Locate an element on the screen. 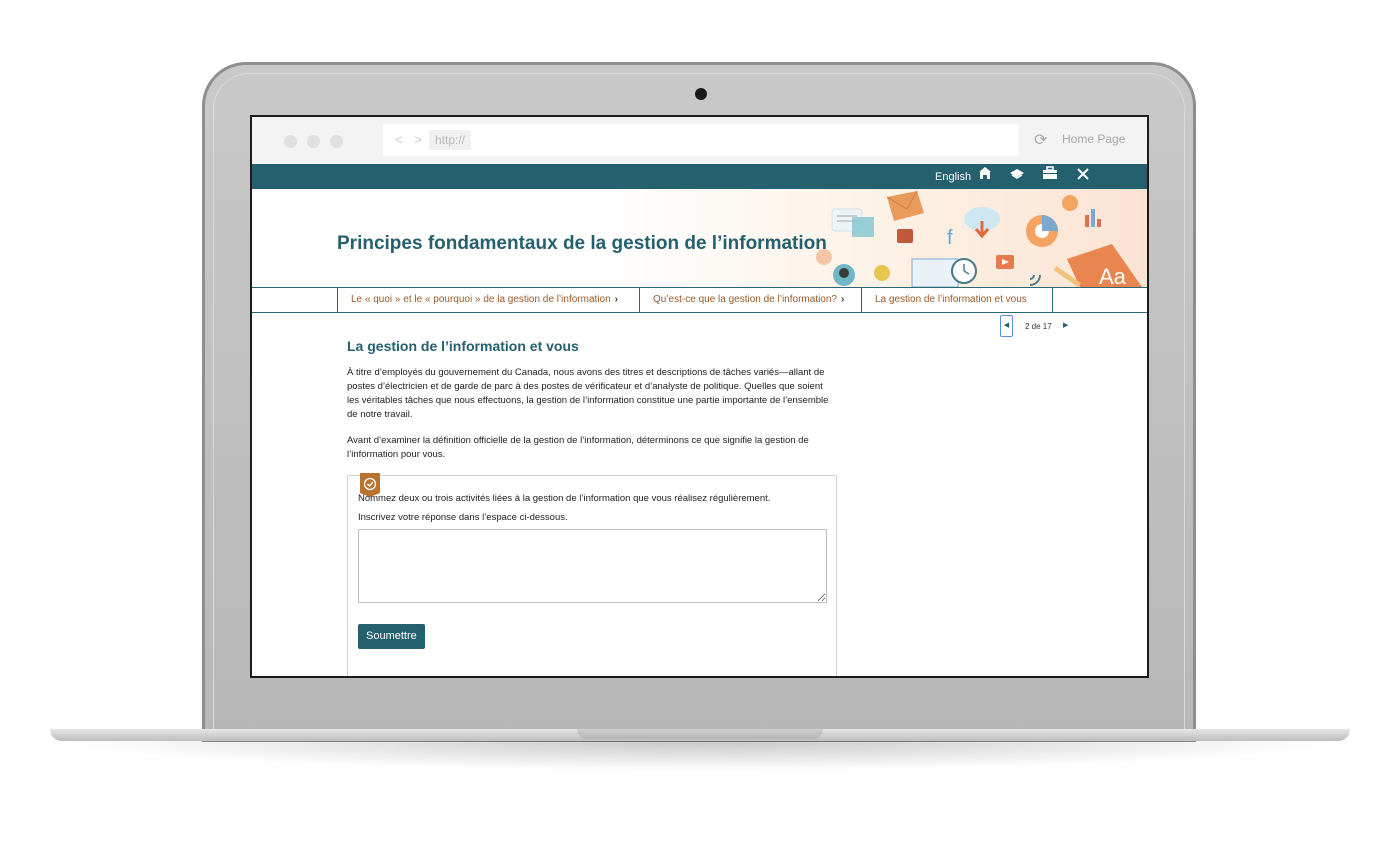 This screenshot has height=845, width=1400. next-page-button: ▶ is located at coordinates (1065, 325).